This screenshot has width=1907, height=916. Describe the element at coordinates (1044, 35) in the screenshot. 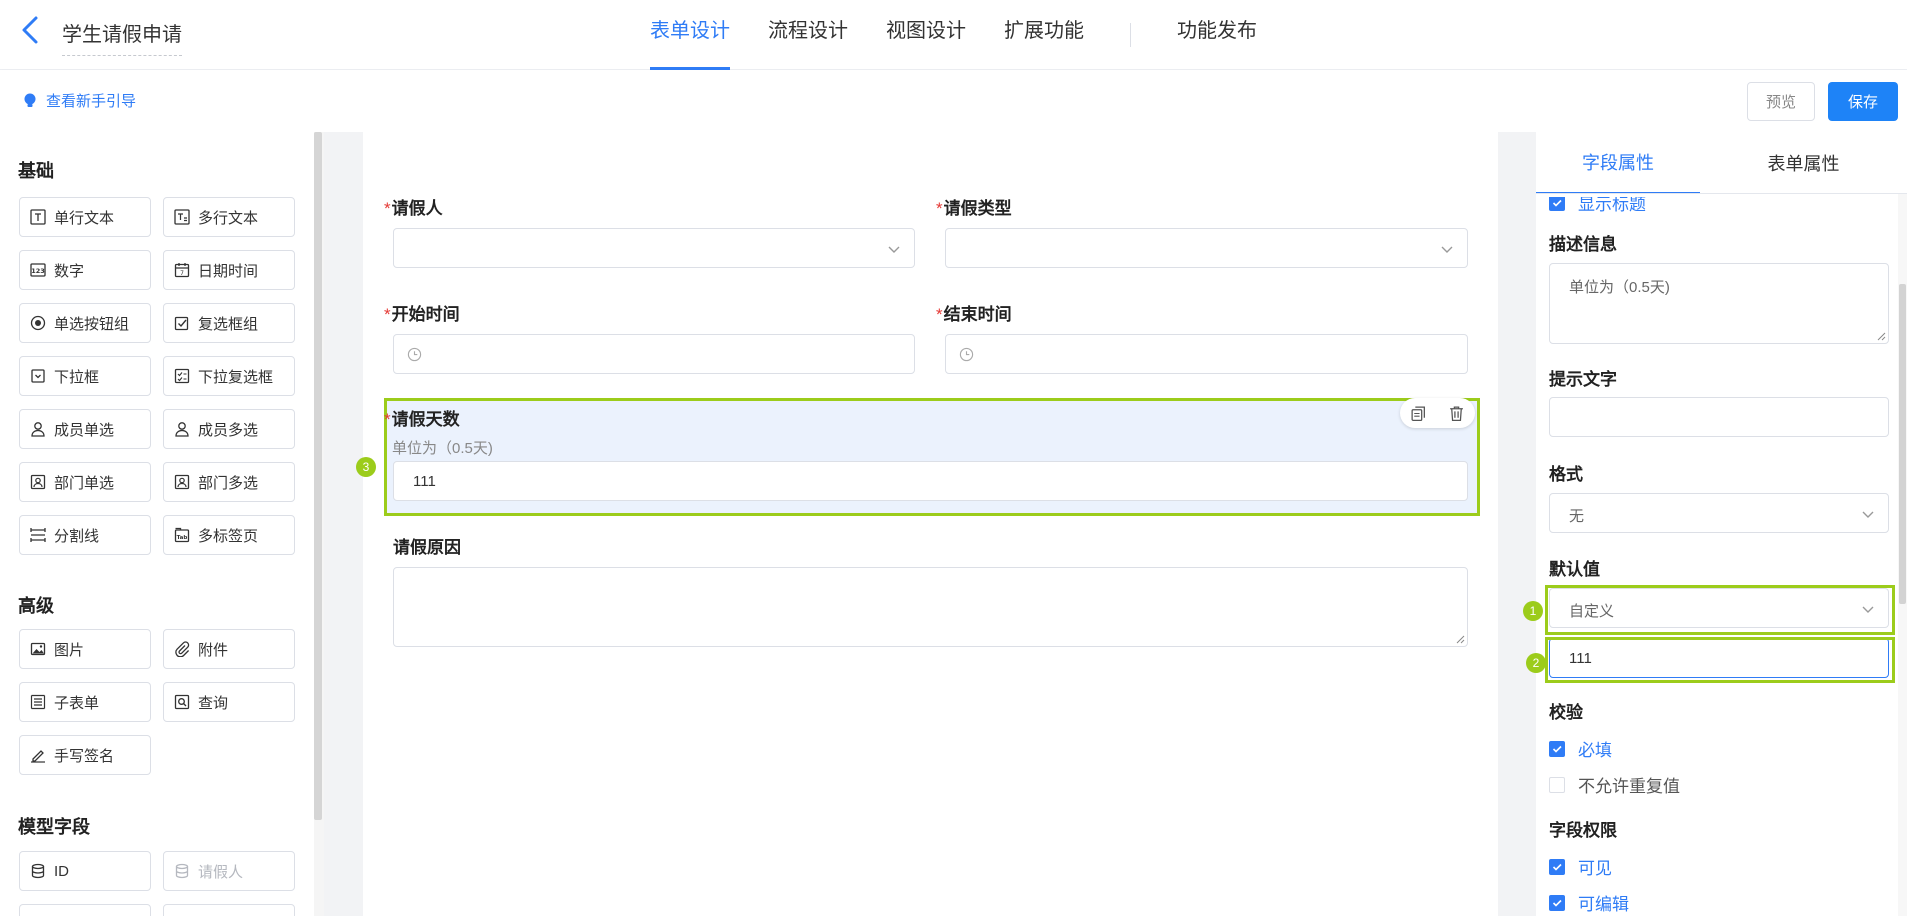

I see `tab-extensions: 扩展功能` at that location.